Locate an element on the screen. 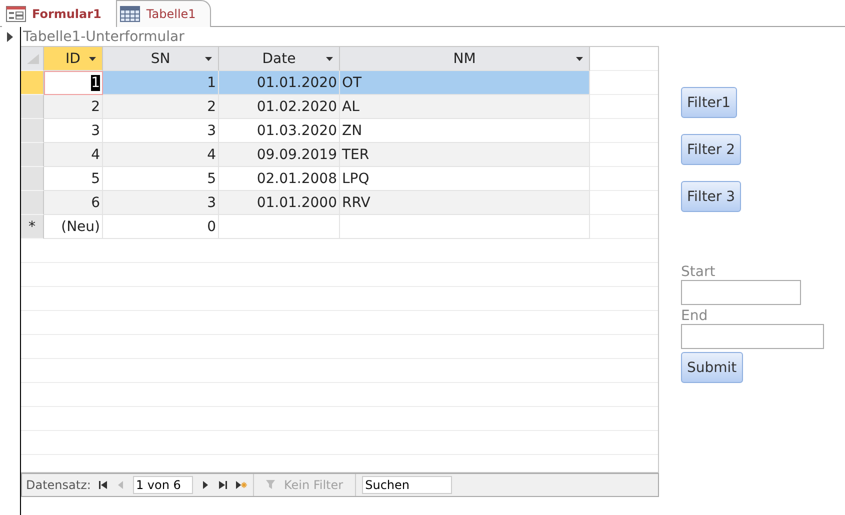 Image resolution: width=845 pixels, height=515 pixels. table-icon is located at coordinates (130, 14).